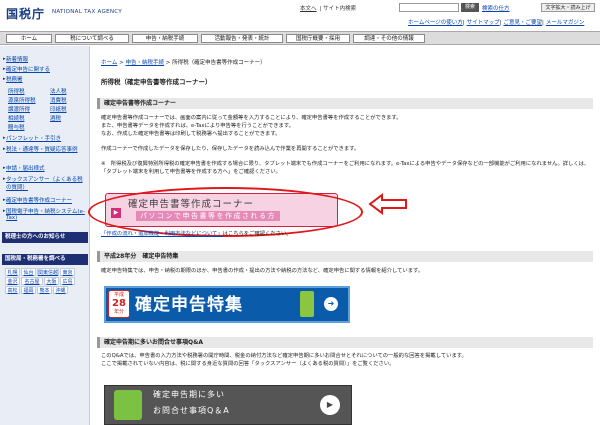 This screenshot has height=425, width=600. I want to click on region-link: 仙台, so click(28, 272).